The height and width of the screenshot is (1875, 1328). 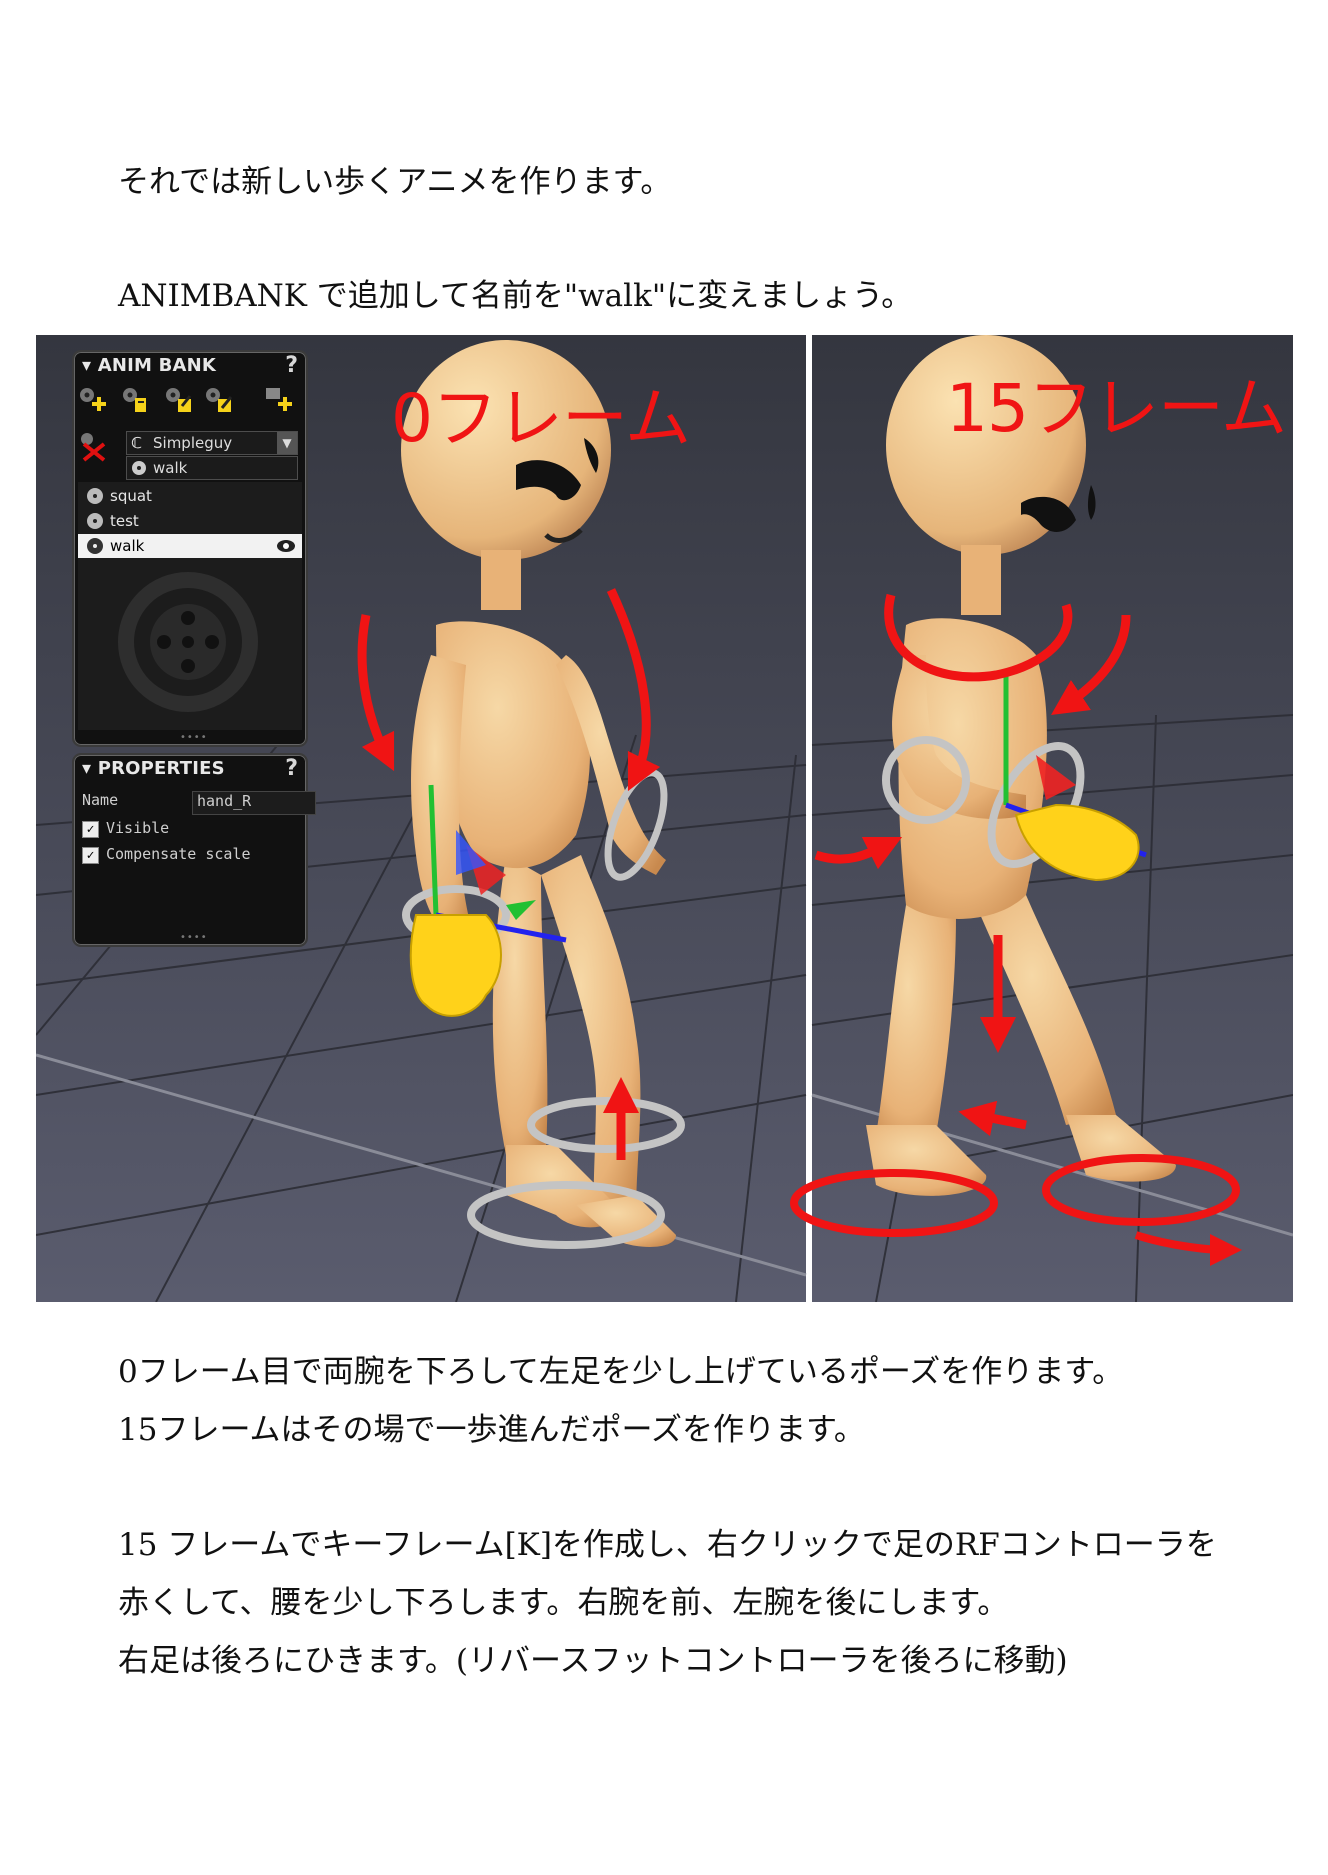 What do you see at coordinates (124, 521) in the screenshot?
I see `list-item-label: test` at bounding box center [124, 521].